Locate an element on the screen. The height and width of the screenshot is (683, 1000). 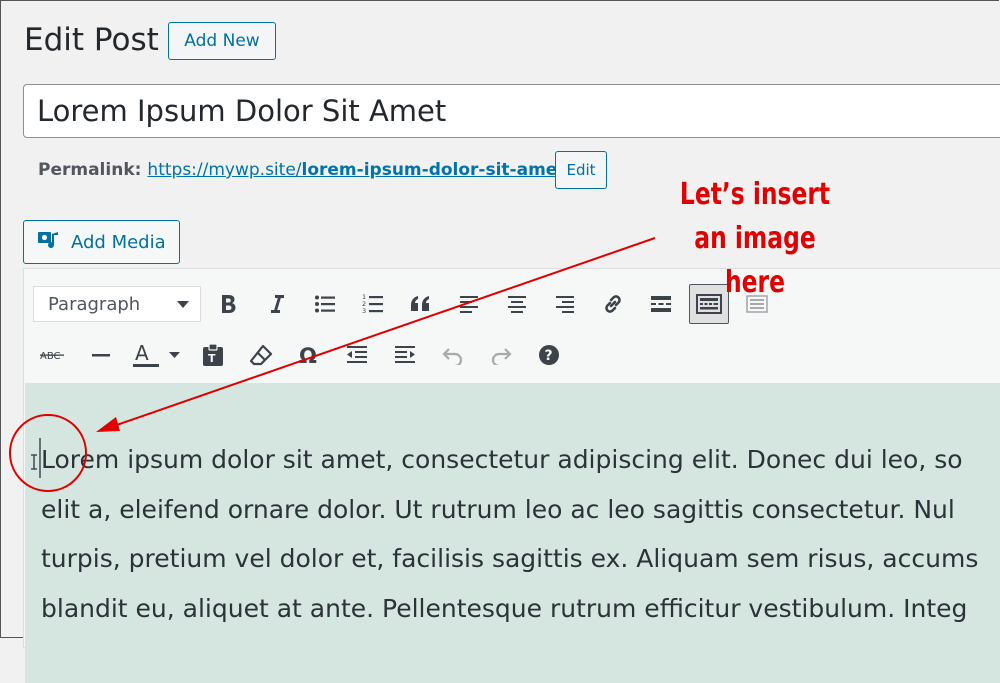
align-right-icon is located at coordinates (565, 304).